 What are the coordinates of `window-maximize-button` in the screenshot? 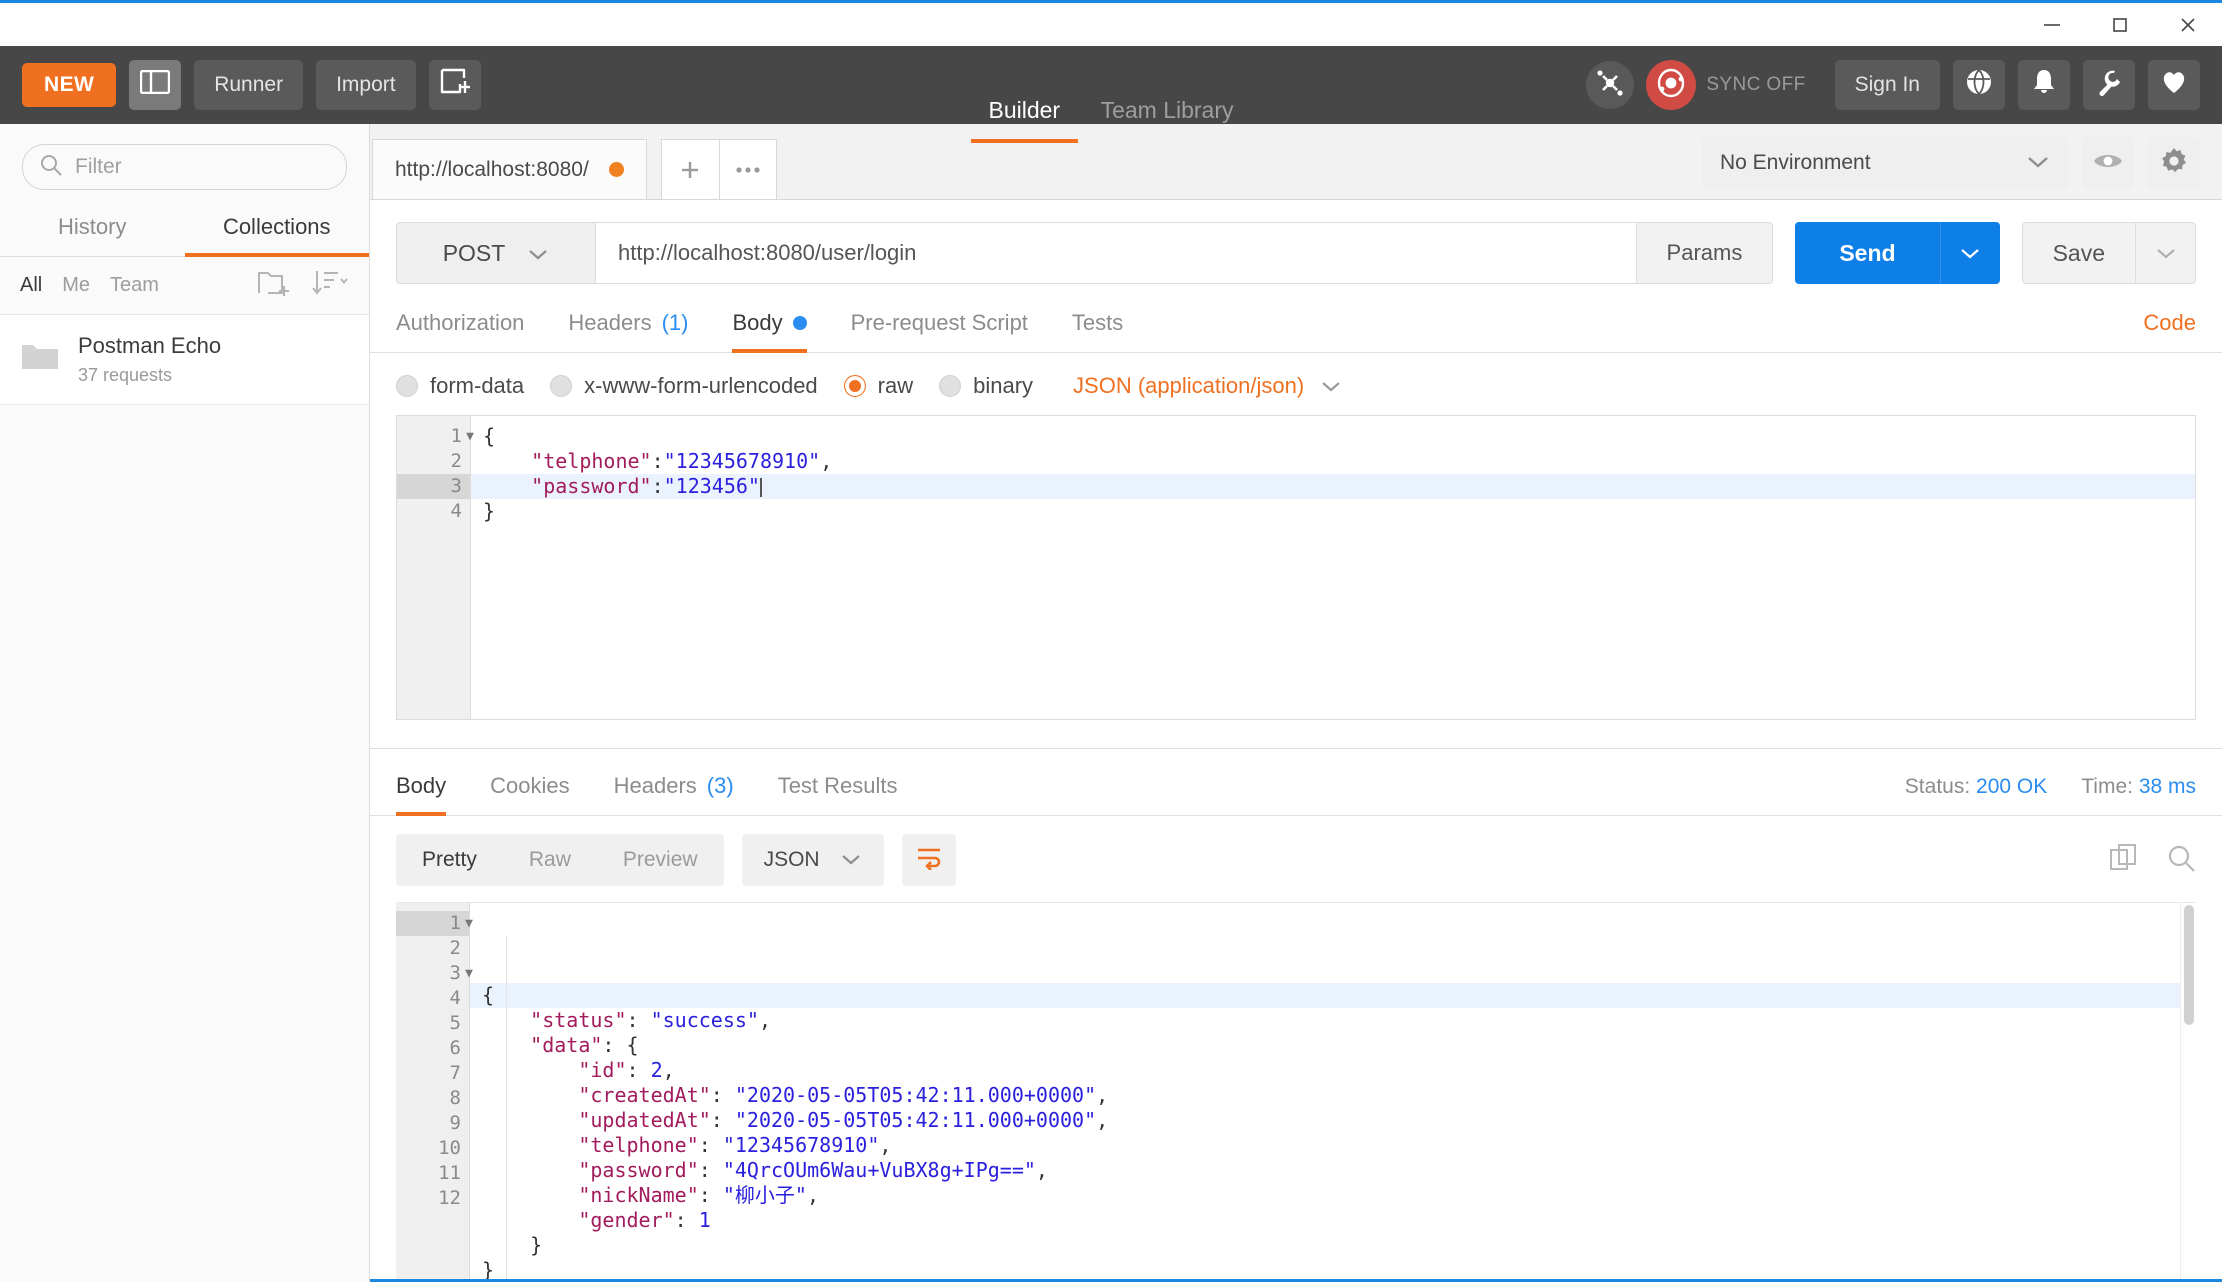 It's located at (2120, 24).